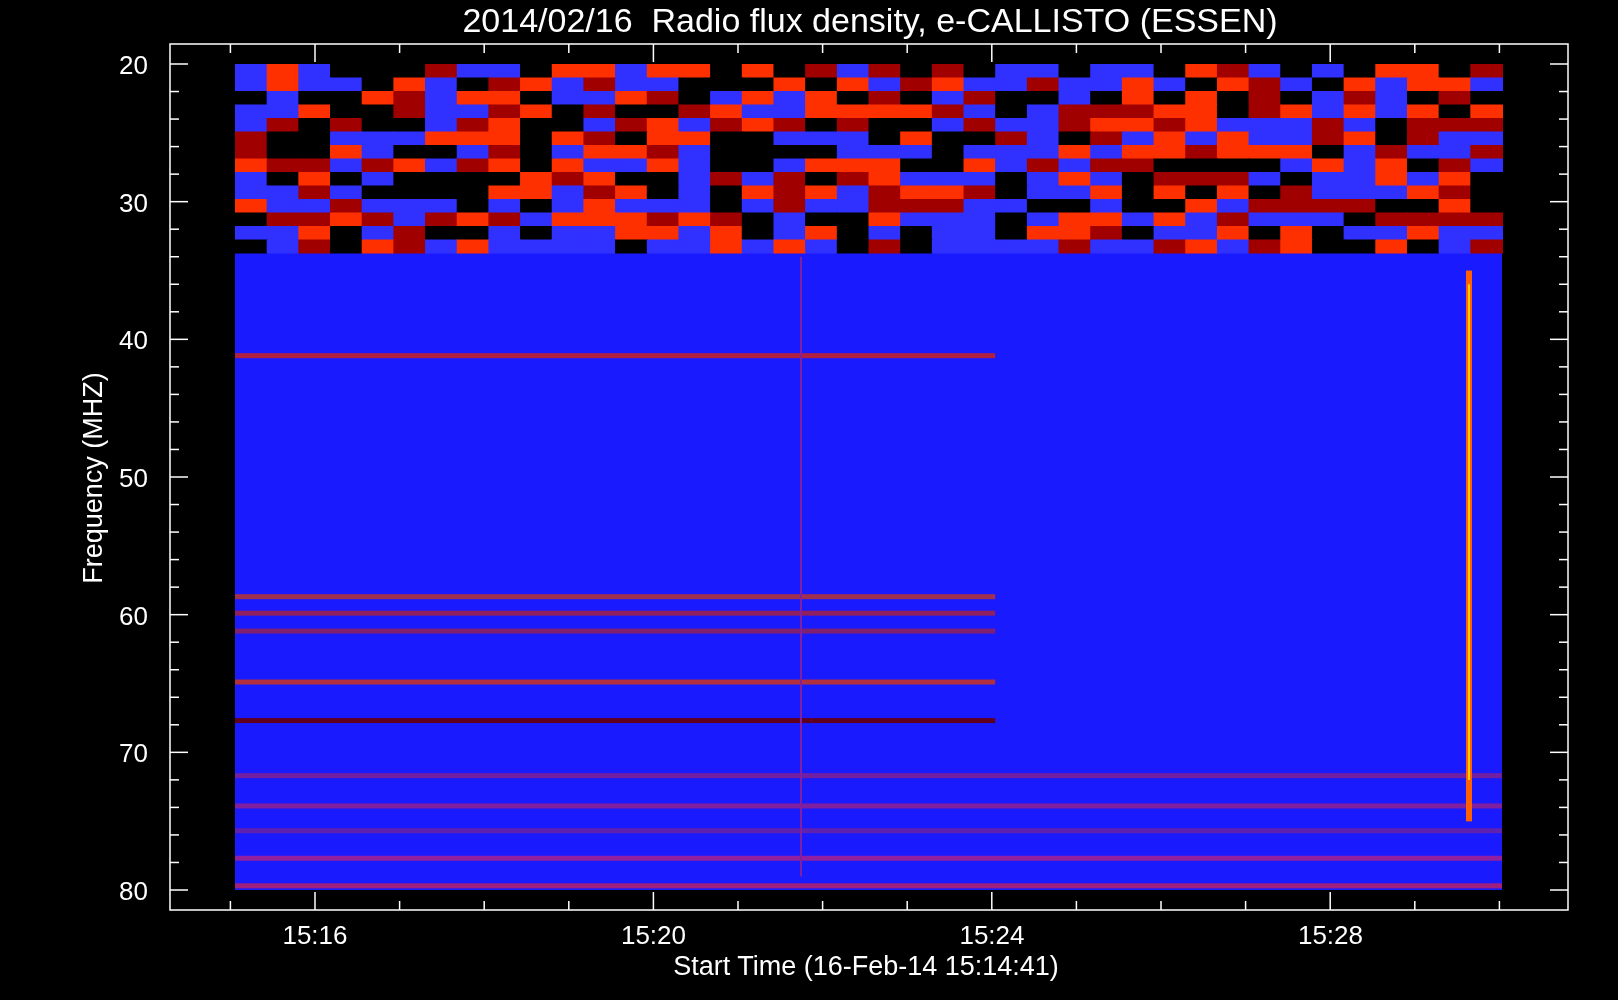 The width and height of the screenshot is (1618, 1000). I want to click on tick-label: 15:20, so click(653, 935).